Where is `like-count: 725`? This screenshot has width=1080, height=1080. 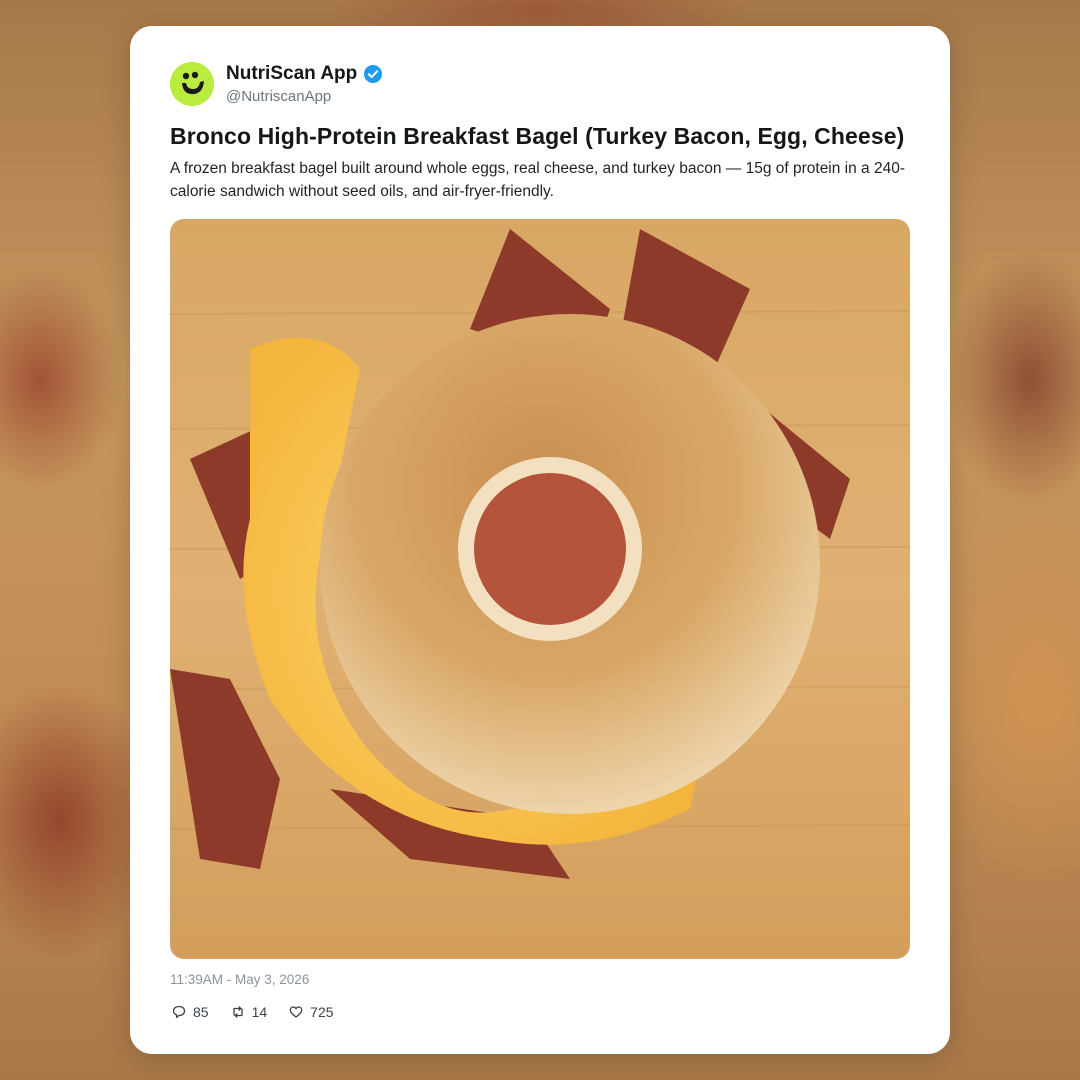 like-count: 725 is located at coordinates (322, 1012).